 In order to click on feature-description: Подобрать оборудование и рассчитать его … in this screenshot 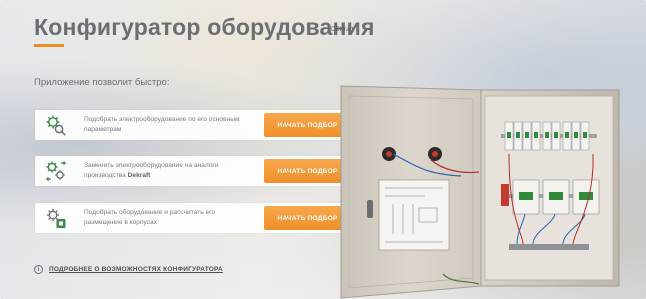, I will do `click(150, 217)`.